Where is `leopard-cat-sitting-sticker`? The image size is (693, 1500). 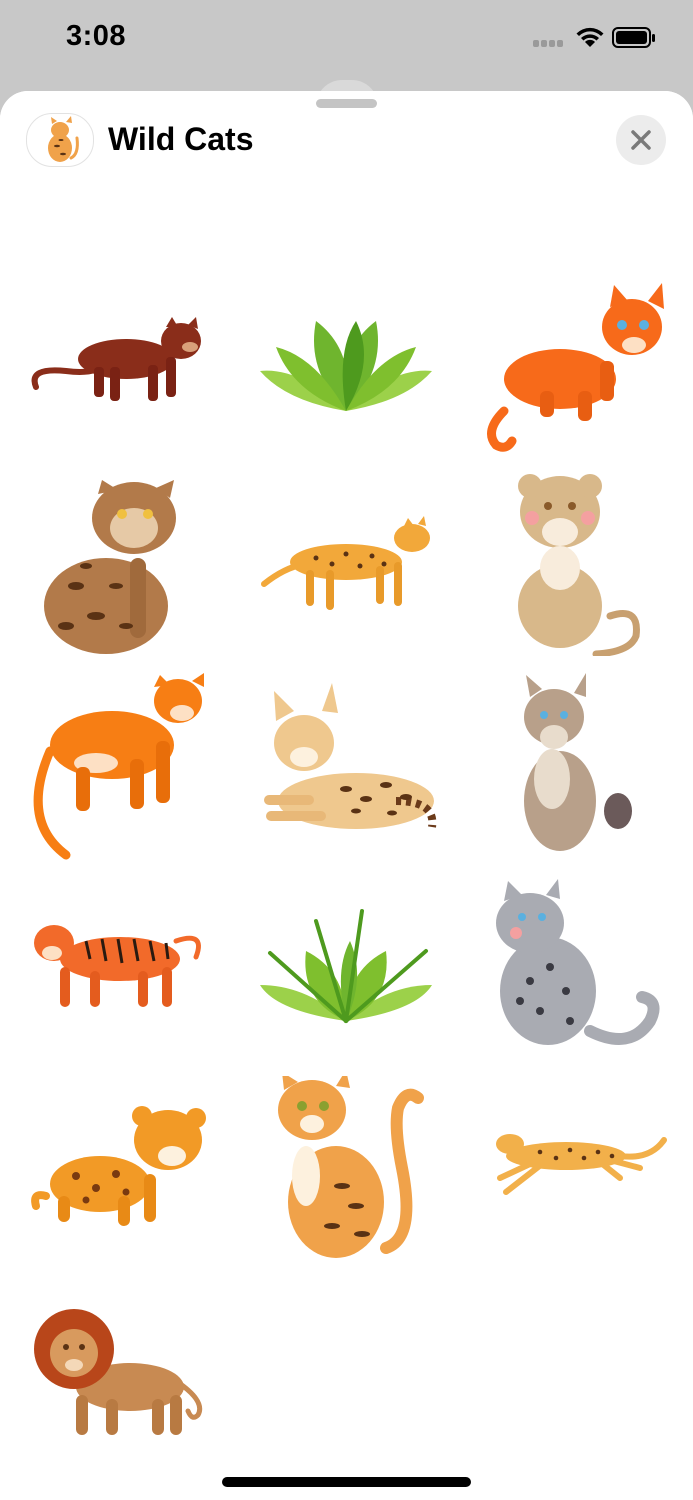
leopard-cat-sitting-sticker is located at coordinates (126, 561).